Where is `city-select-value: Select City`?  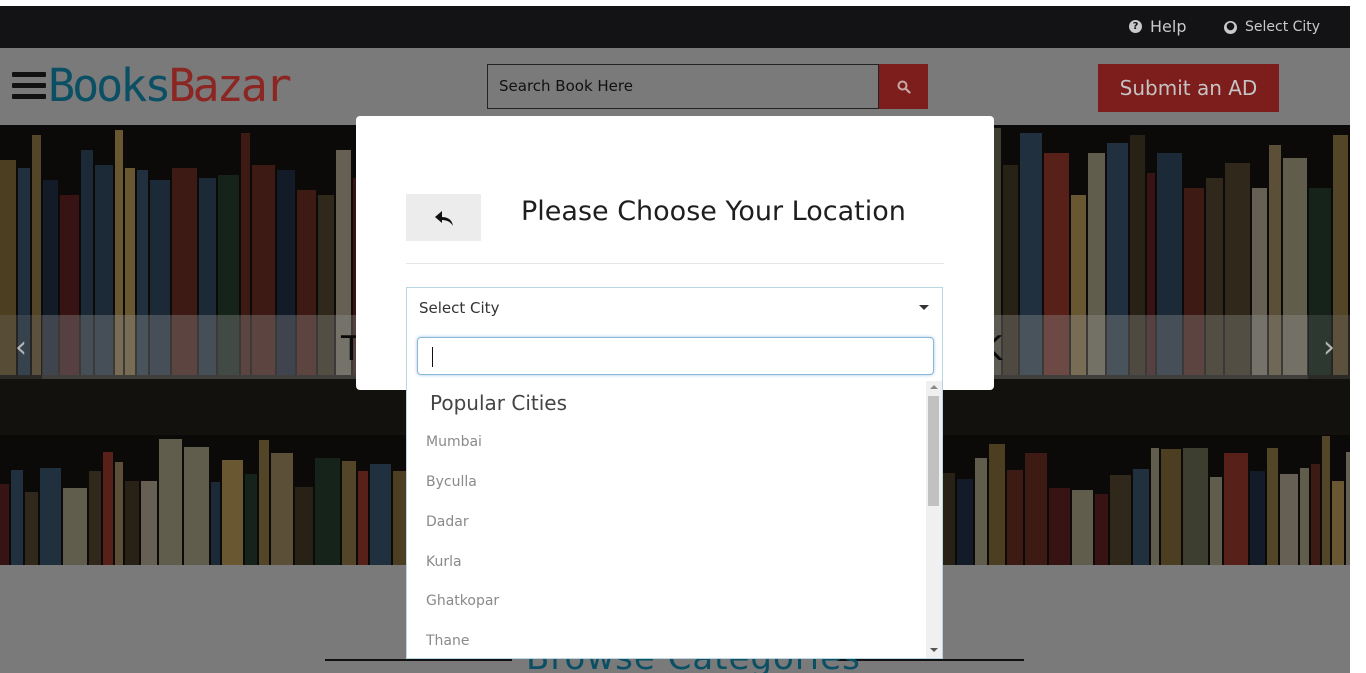 city-select-value: Select City is located at coordinates (459, 307).